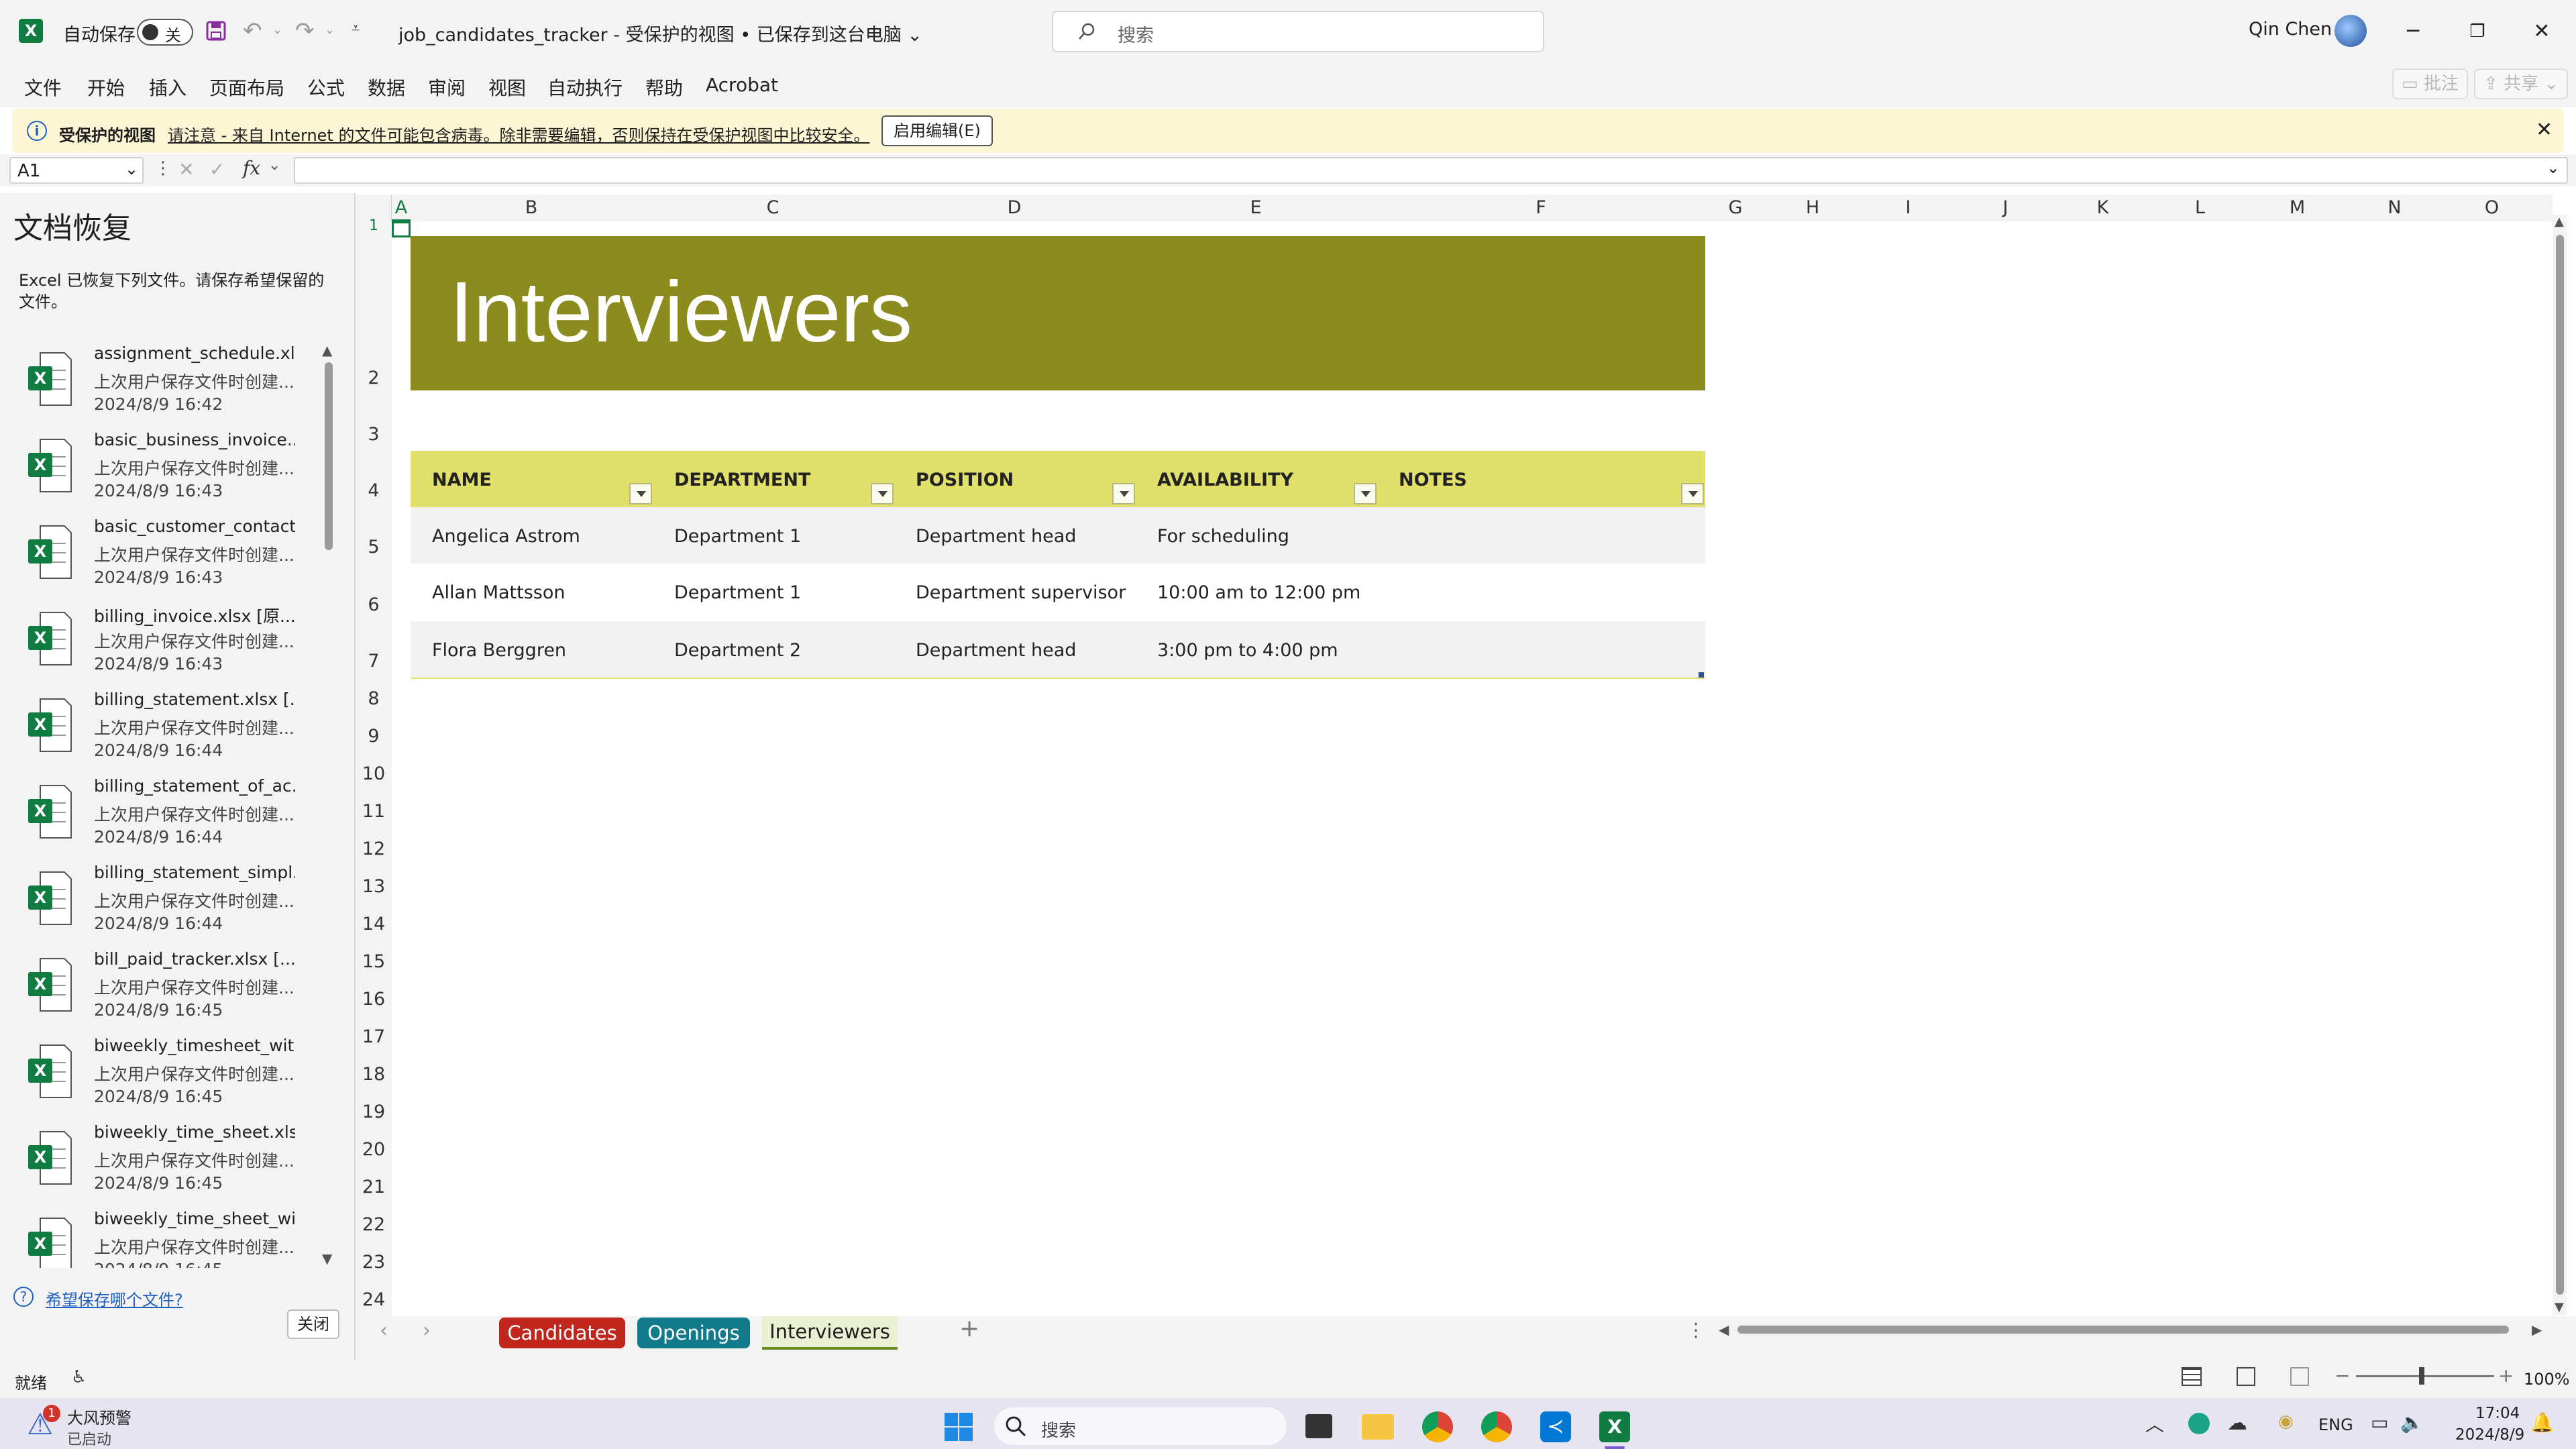 The image size is (2576, 1449). What do you see at coordinates (2542, 1422) in the screenshot?
I see `notification-bell-icon: 🔔` at bounding box center [2542, 1422].